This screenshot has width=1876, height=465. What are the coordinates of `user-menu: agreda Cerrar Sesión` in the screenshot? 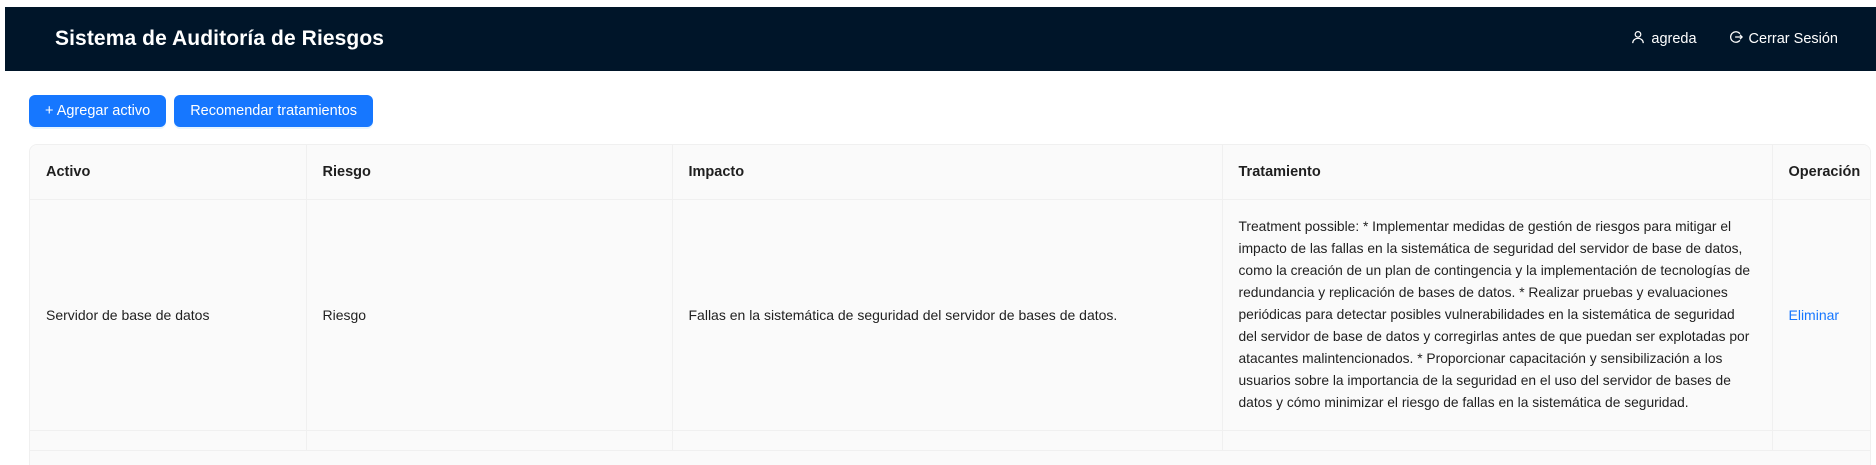 It's located at (1734, 39).